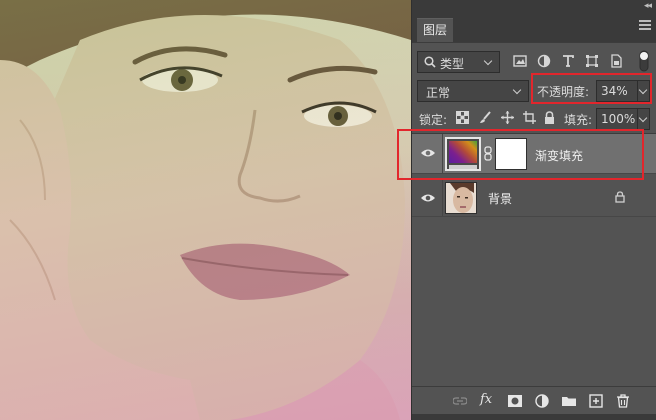 The width and height of the screenshot is (656, 420). What do you see at coordinates (430, 62) in the screenshot?
I see `search-icon` at bounding box center [430, 62].